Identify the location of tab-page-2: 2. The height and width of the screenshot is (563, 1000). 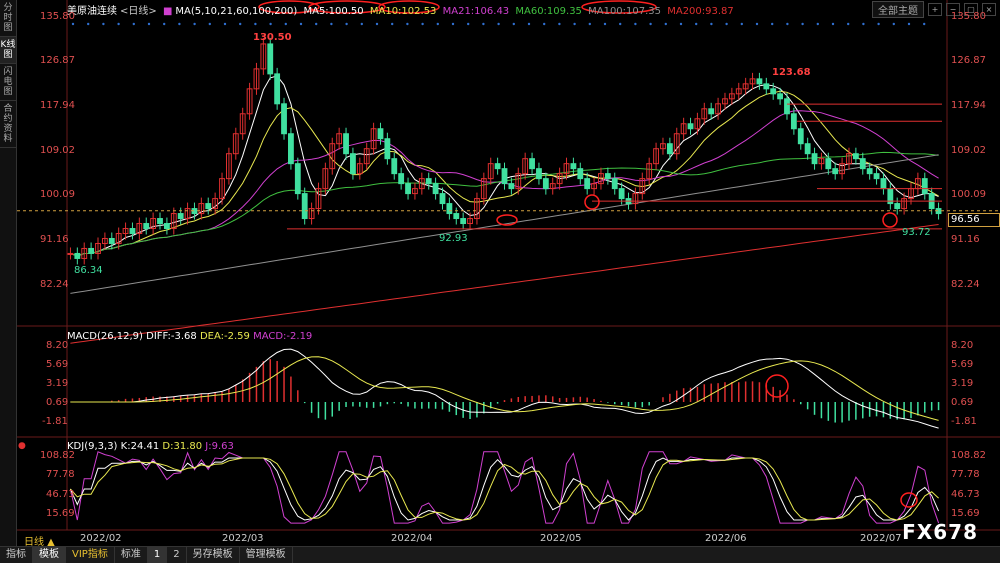
(177, 555).